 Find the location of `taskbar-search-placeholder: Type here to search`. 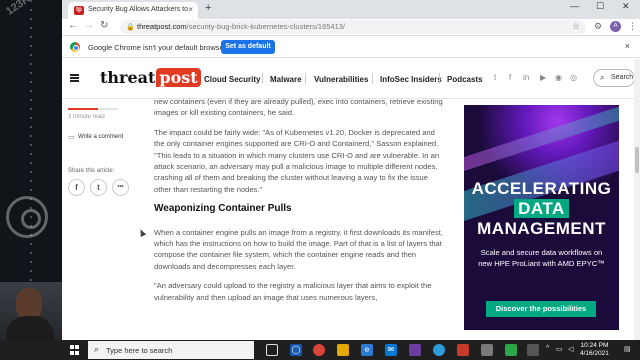

taskbar-search-placeholder: Type here to search is located at coordinates (139, 350).